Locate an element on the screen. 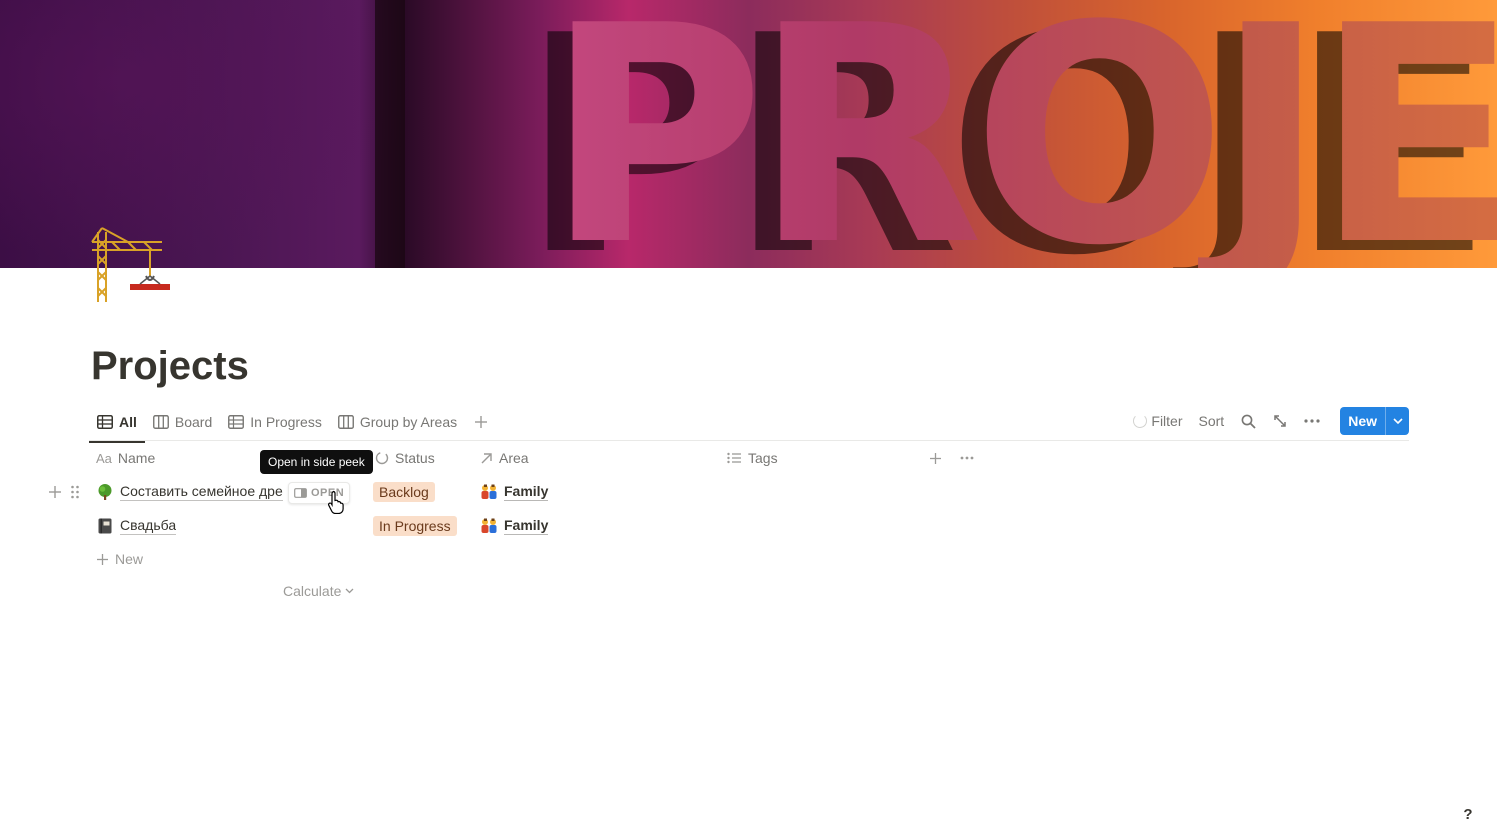 This screenshot has height=823, width=1497. page-title: Projects is located at coordinates (170, 366).